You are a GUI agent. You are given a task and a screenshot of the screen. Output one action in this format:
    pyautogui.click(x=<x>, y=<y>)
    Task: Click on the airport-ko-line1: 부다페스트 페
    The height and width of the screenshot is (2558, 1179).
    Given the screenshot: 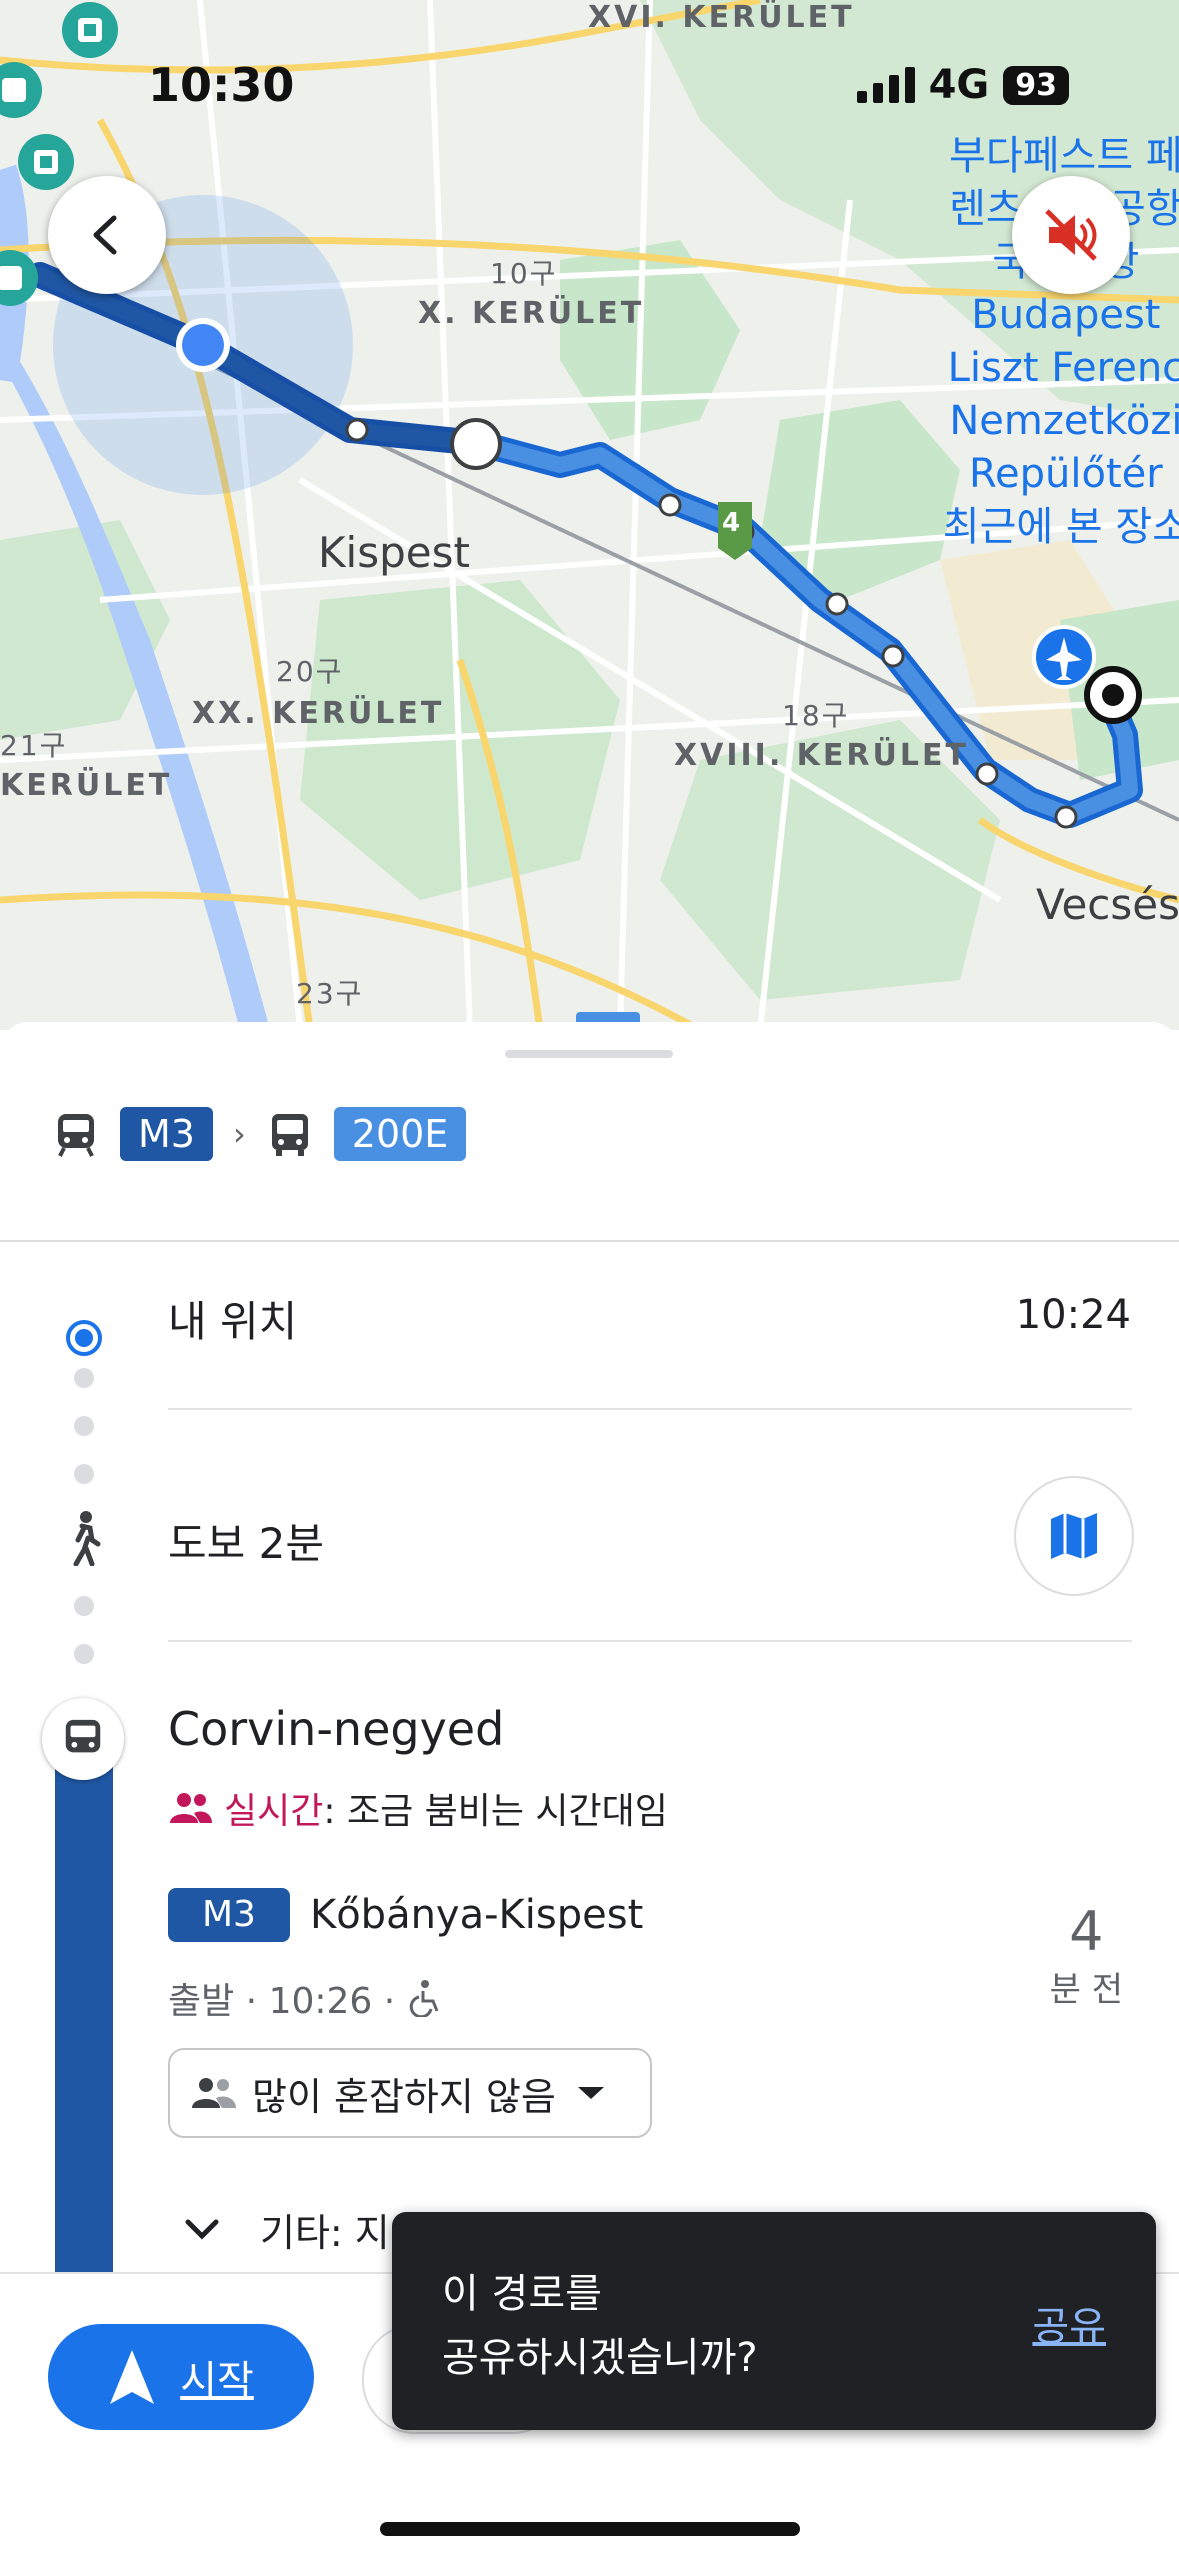 What is the action you would take?
    pyautogui.click(x=1064, y=156)
    